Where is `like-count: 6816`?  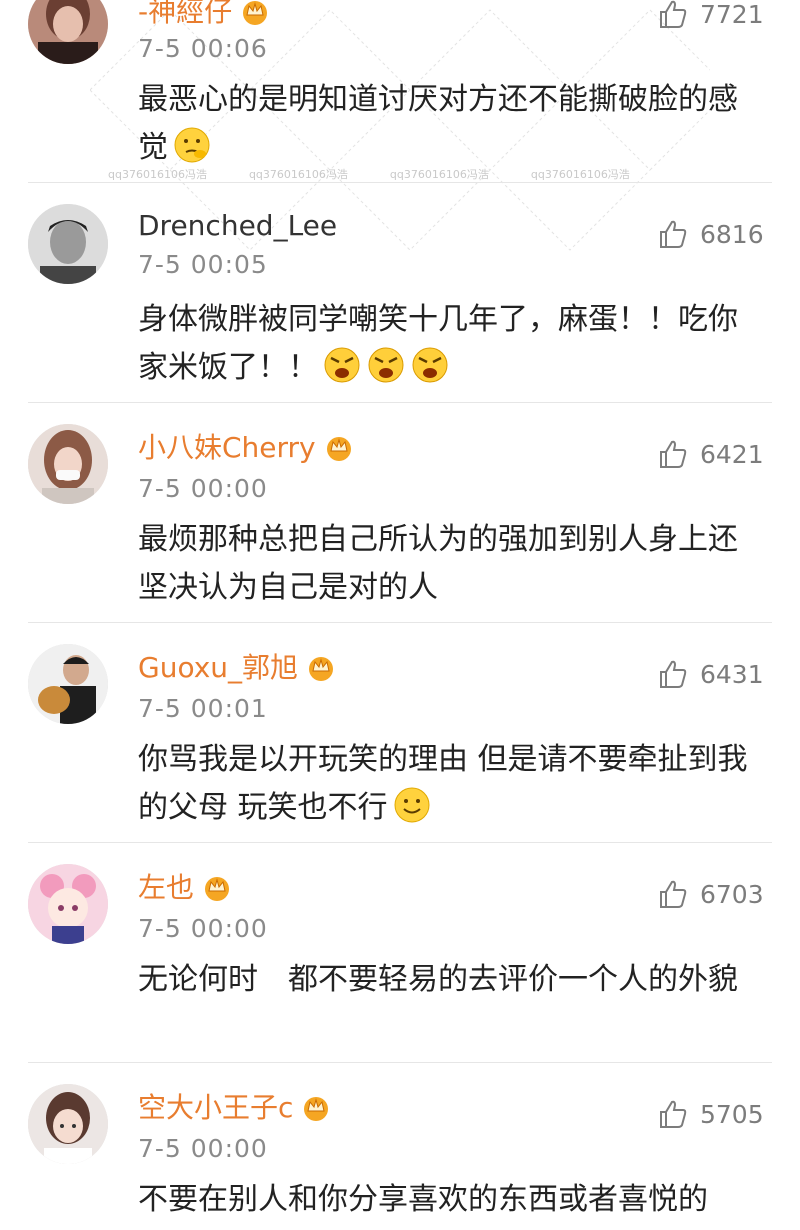 like-count: 6816 is located at coordinates (732, 234).